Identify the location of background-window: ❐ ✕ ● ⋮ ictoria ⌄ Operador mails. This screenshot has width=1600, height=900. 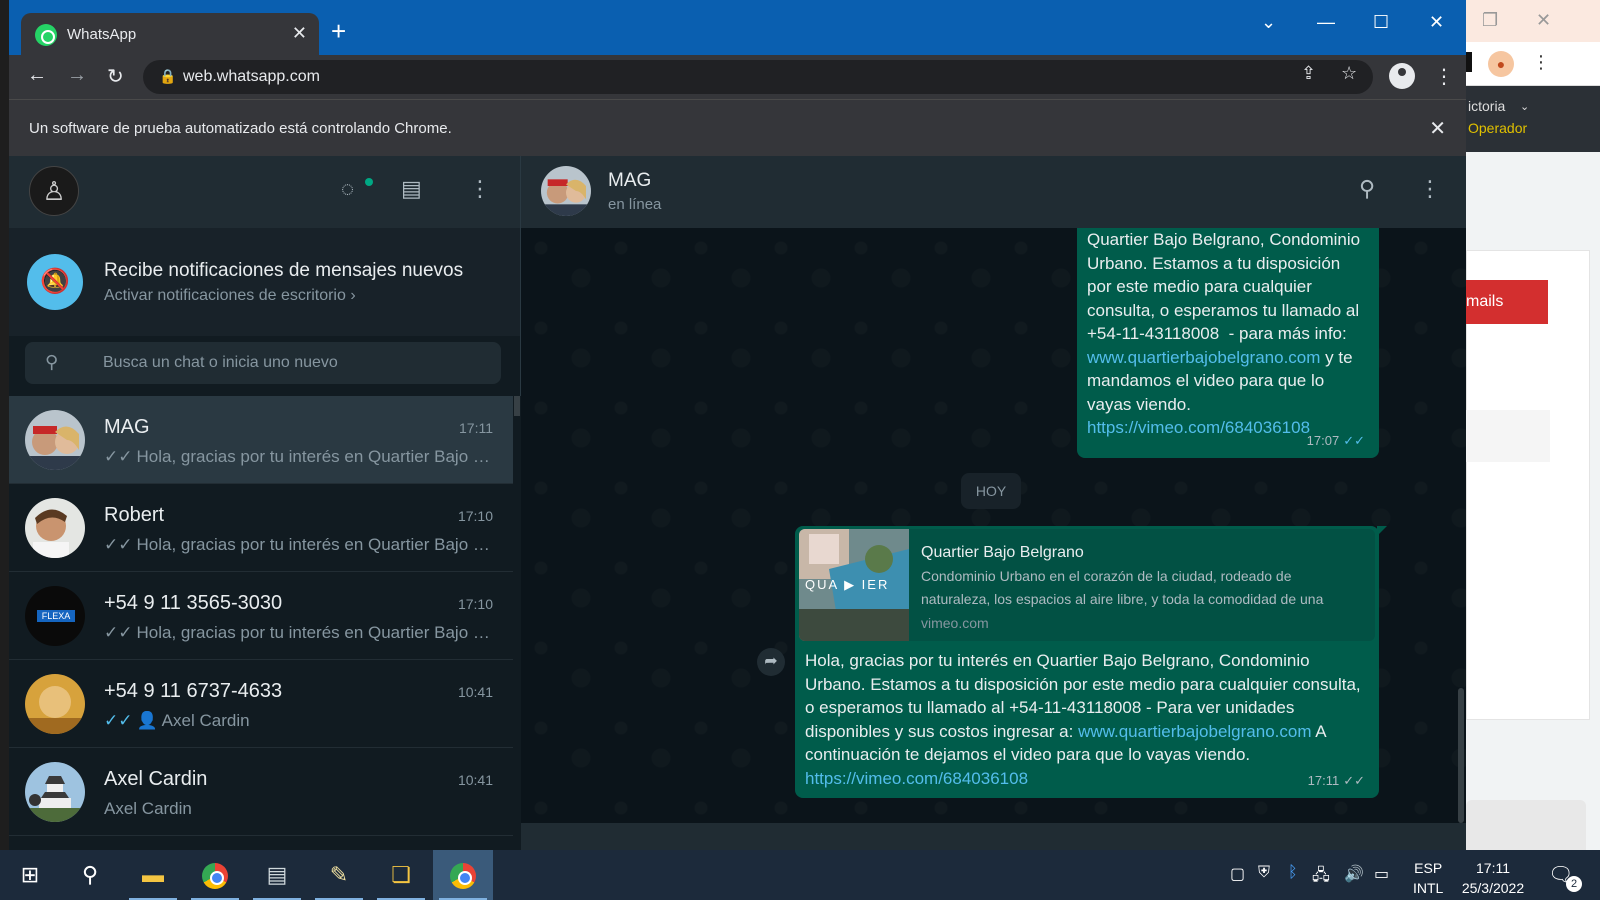
(1533, 425).